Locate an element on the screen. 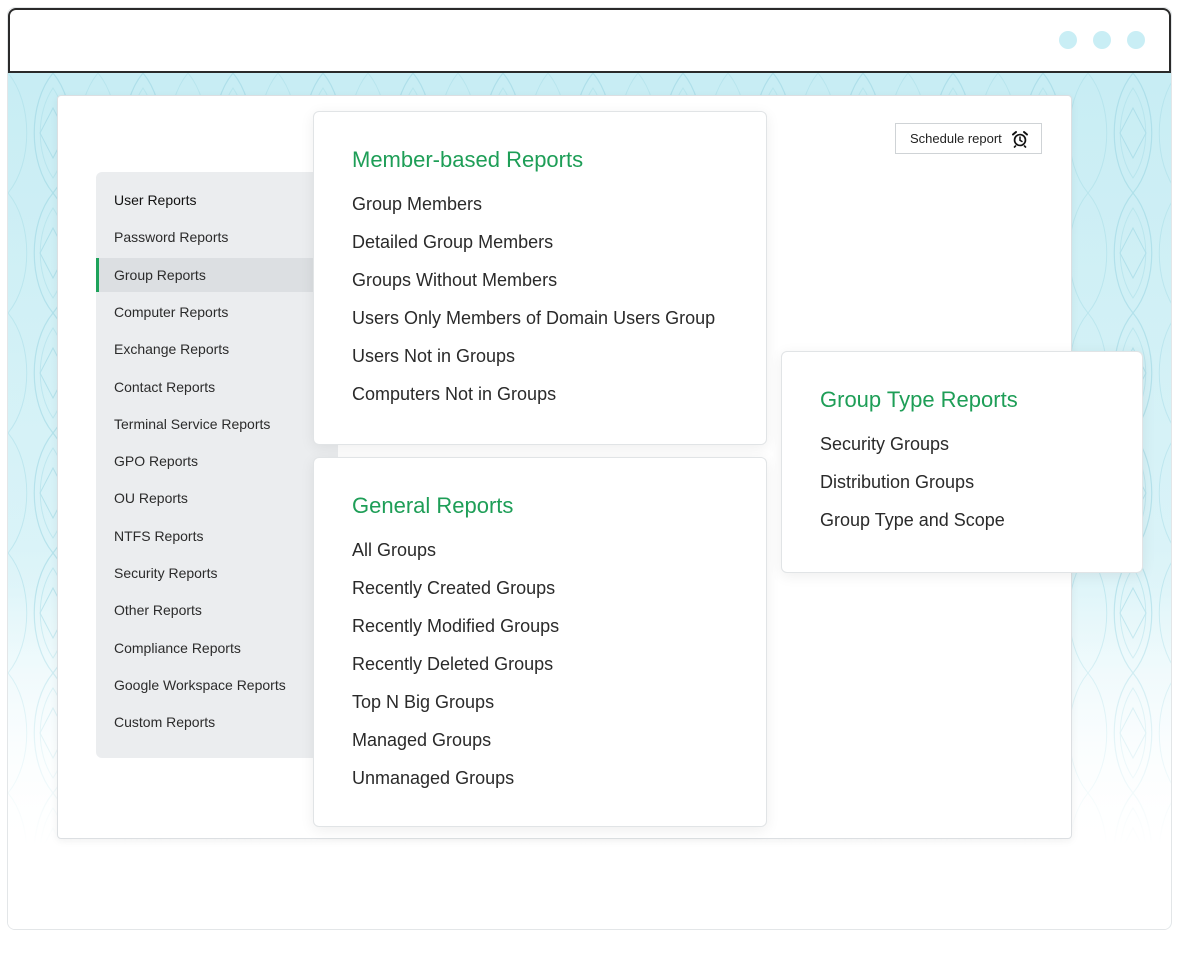  sidebar-item-custom-reports: Custom Reports is located at coordinates (217, 722).